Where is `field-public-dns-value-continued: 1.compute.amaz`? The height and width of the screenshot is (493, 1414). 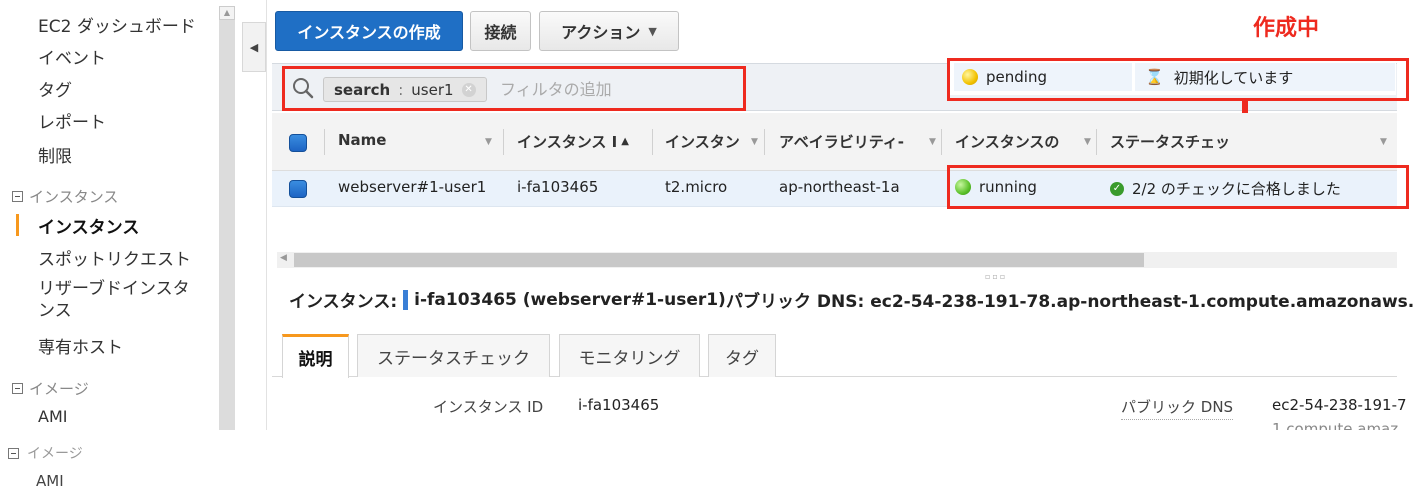 field-public-dns-value-continued: 1.compute.amaz is located at coordinates (1335, 425).